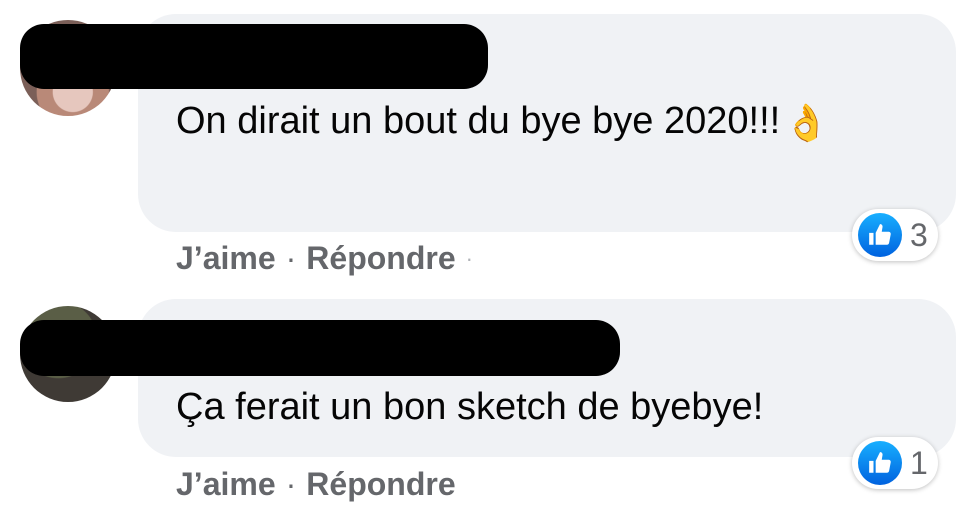 The width and height of the screenshot is (980, 521). I want to click on reaction-summary: 1, so click(895, 463).